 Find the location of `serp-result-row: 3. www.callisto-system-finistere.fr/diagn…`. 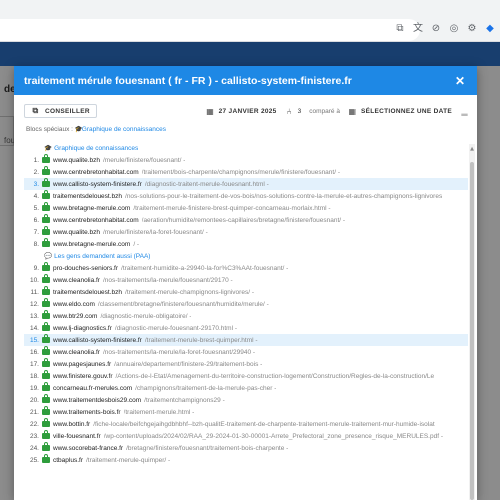

serp-result-row: 3. www.callisto-system-finistere.fr/diagn… is located at coordinates (246, 184).